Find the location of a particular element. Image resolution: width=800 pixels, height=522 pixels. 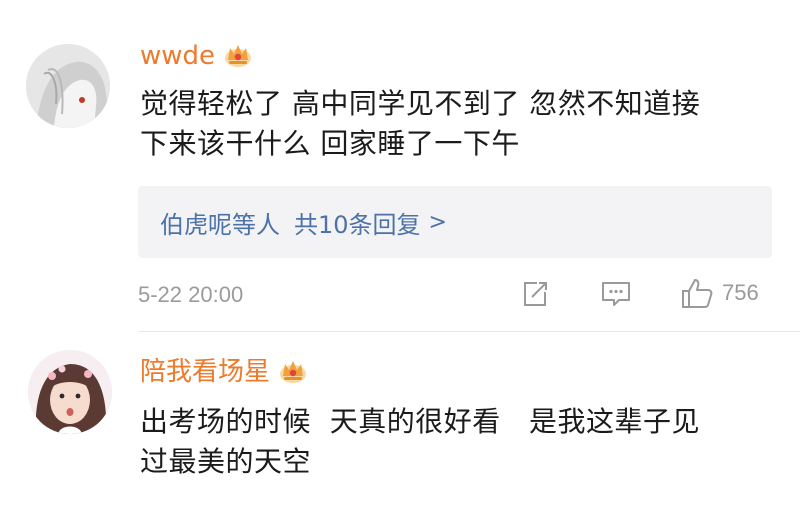

username-text: wwde is located at coordinates (177, 56).